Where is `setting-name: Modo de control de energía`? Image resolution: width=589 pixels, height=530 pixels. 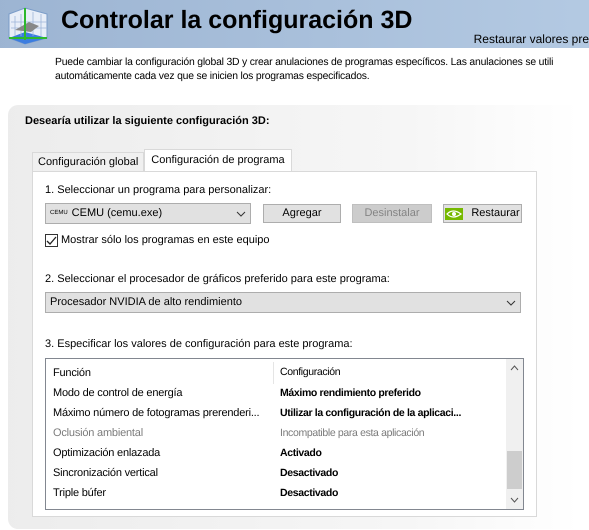
setting-name: Modo de control de energía is located at coordinates (160, 393).